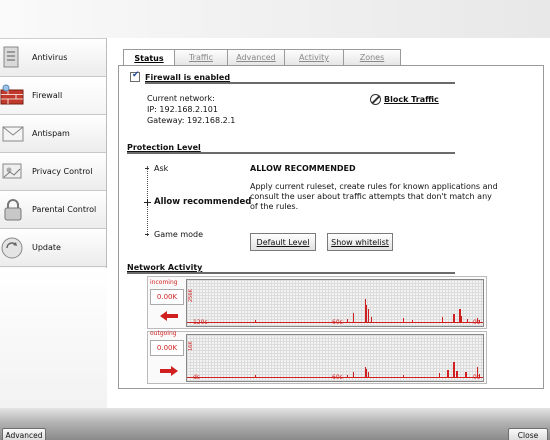 The width and height of the screenshot is (550, 440). I want to click on sidebar-item-parental-control: Parental Control, so click(53, 210).